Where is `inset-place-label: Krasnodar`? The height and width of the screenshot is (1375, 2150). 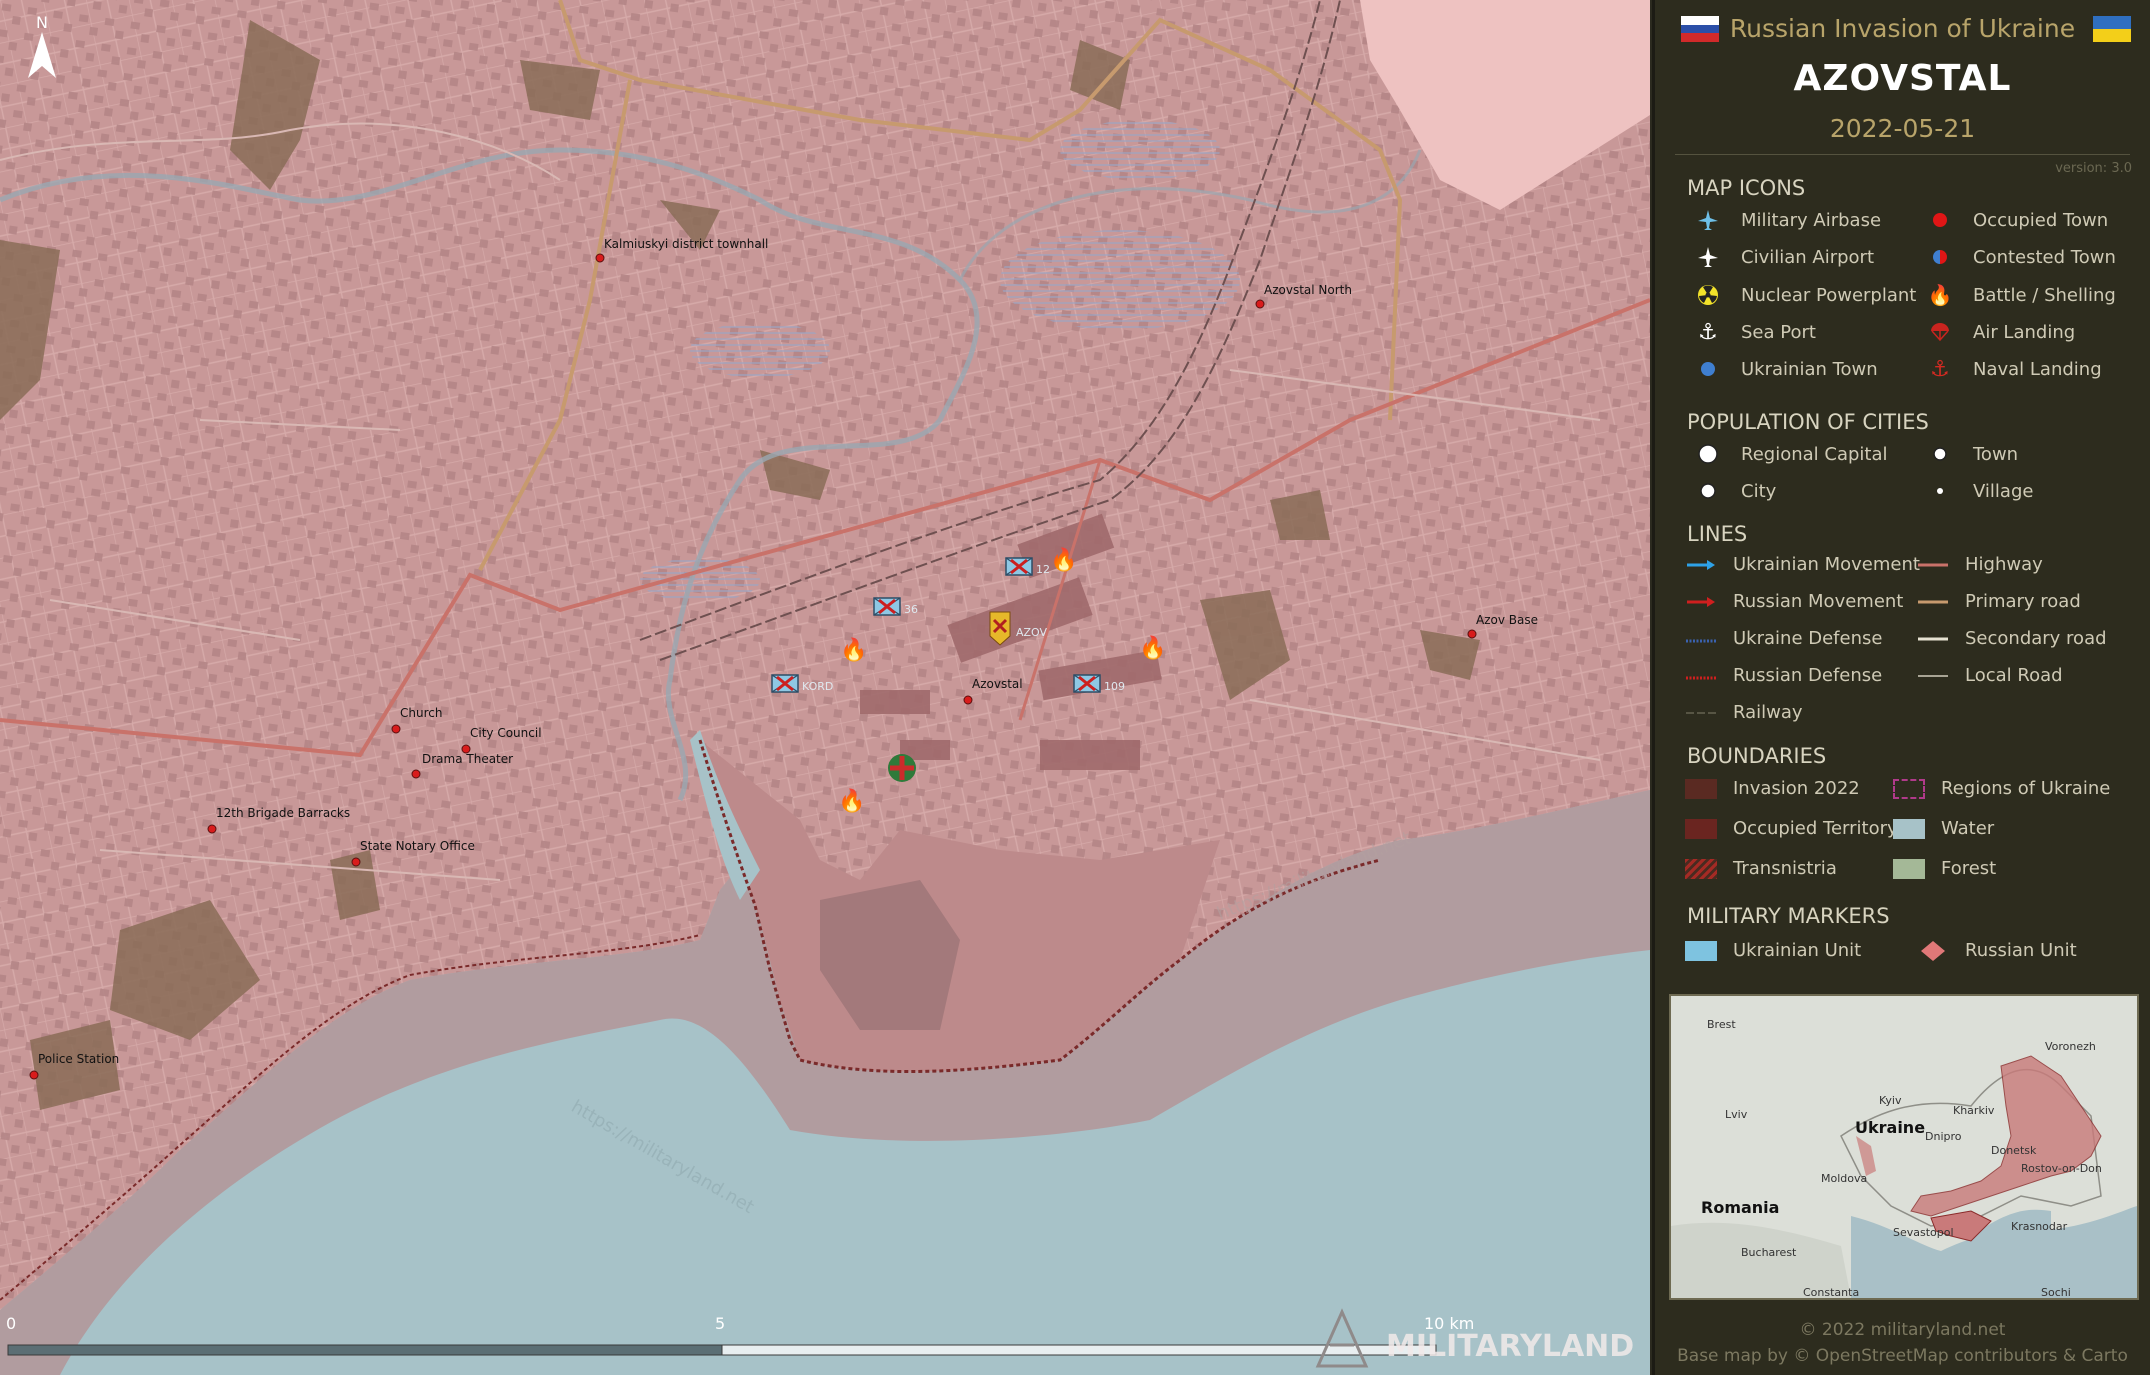
inset-place-label: Krasnodar is located at coordinates (2039, 1226).